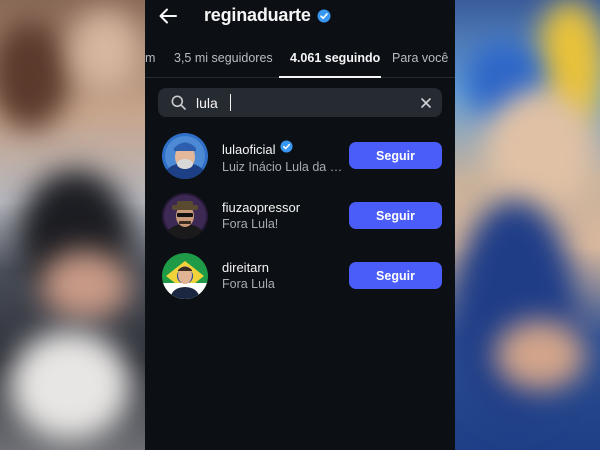 The width and height of the screenshot is (600, 450). Describe the element at coordinates (283, 275) in the screenshot. I see `result-info: direitarn Fora Lula` at that location.